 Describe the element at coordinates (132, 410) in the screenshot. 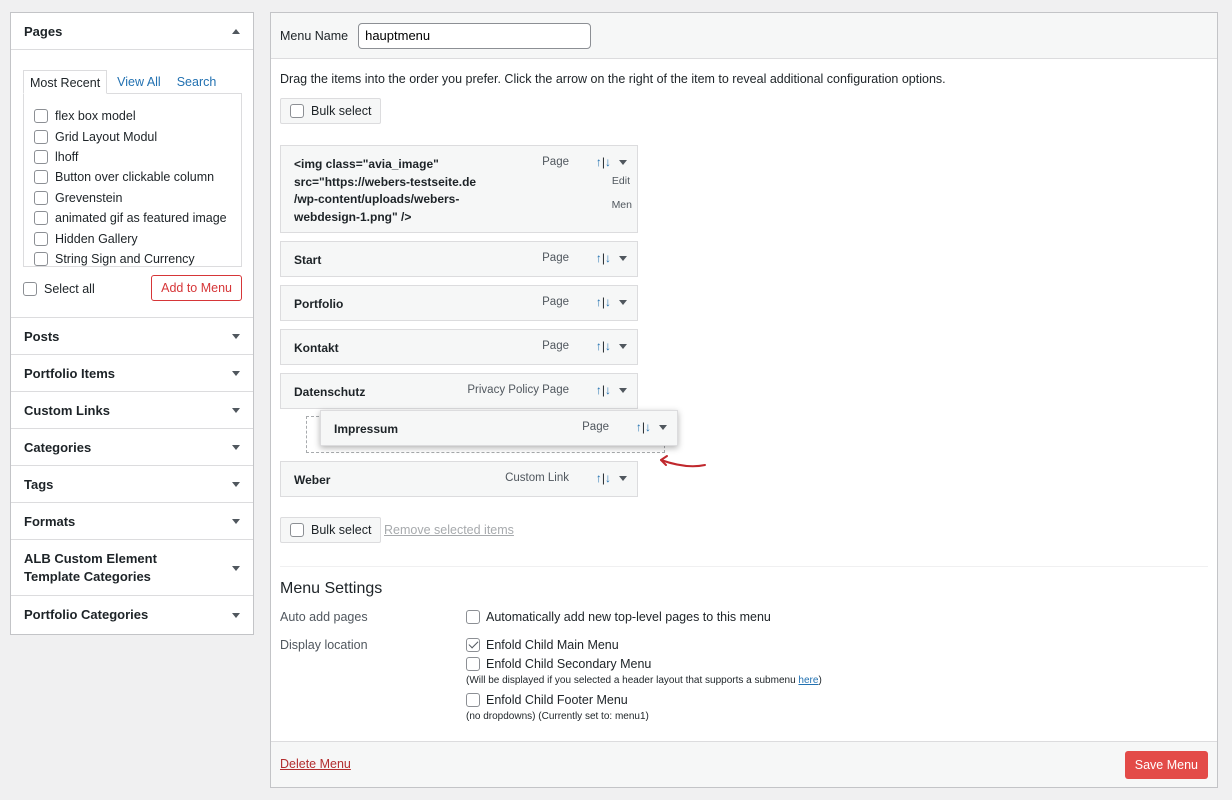

I see `section-custom-links-header: Custom Links` at that location.